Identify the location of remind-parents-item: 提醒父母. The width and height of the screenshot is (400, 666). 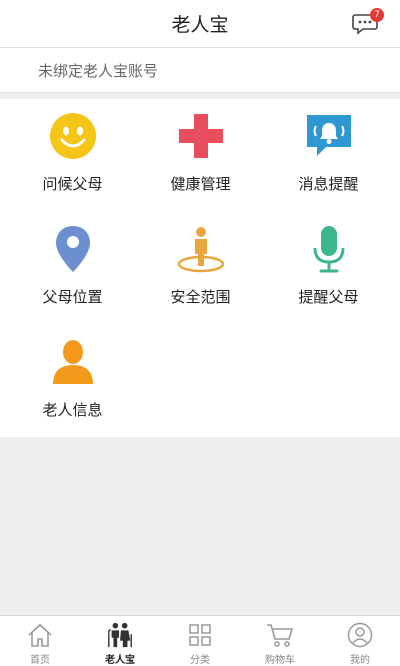
(328, 268).